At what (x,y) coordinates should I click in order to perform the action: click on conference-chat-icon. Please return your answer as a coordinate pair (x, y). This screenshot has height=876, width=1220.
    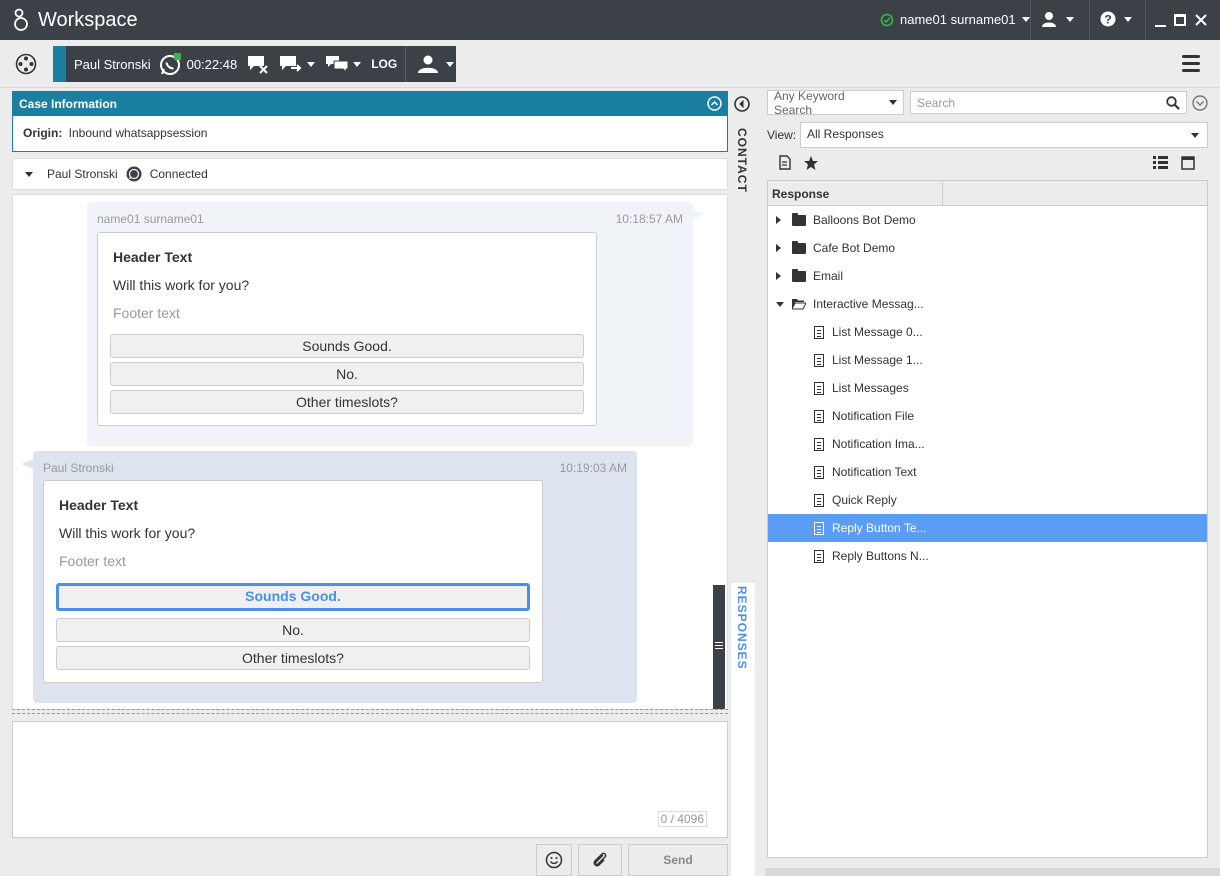
    Looking at the image, I should click on (337, 65).